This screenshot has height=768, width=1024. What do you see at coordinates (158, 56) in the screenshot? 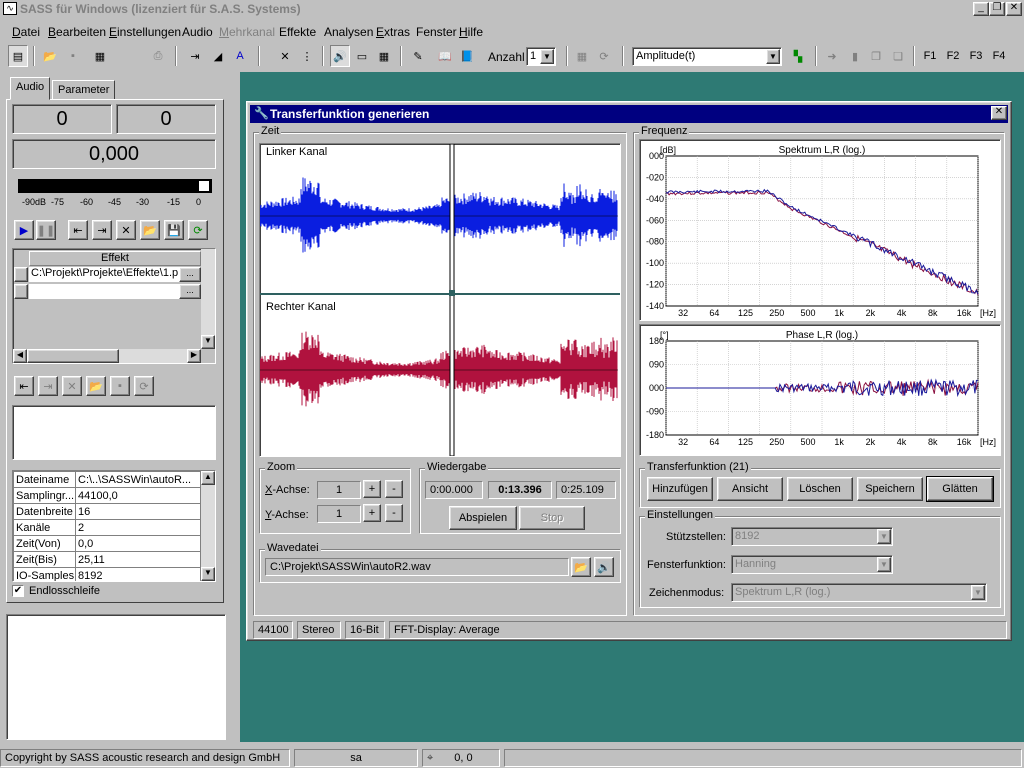
I see `print-icon: ⎙` at bounding box center [158, 56].